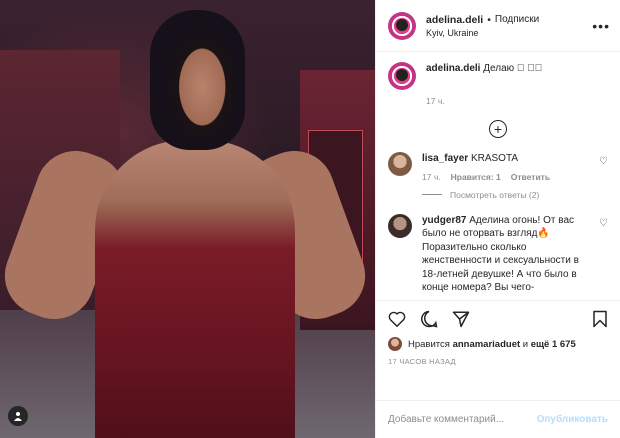  What do you see at coordinates (458, 419) in the screenshot?
I see `comment-input` at bounding box center [458, 419].